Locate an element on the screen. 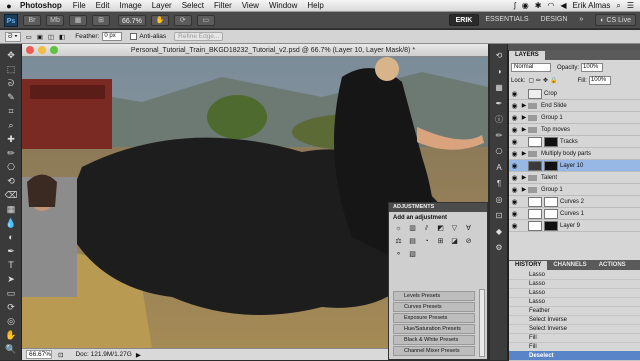 This screenshot has width=640, height=361. workspace-essentials: ESSENTIALS is located at coordinates (506, 20).